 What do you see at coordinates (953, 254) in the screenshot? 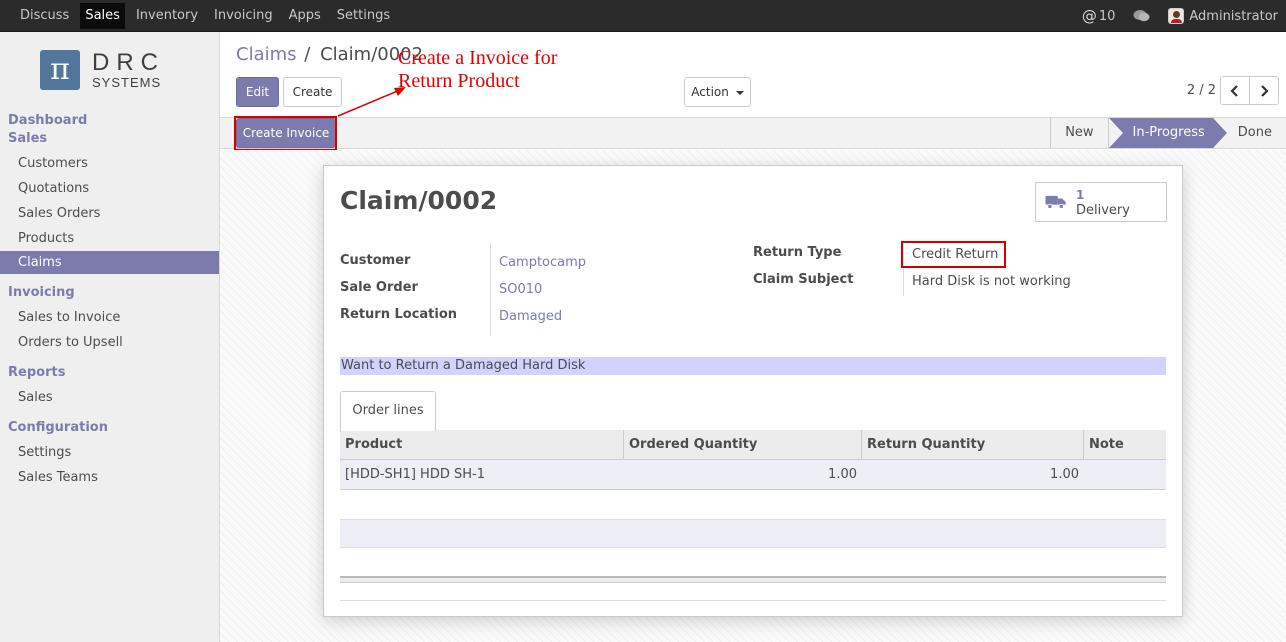
I see `return-type-highlight` at bounding box center [953, 254].